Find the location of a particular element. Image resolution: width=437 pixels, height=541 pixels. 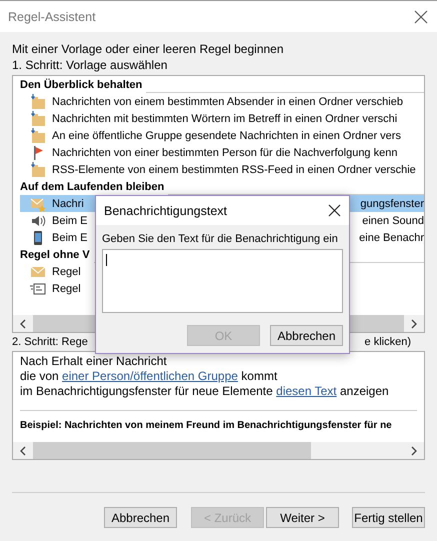

window-title: Regel-Assistent is located at coordinates (52, 17).